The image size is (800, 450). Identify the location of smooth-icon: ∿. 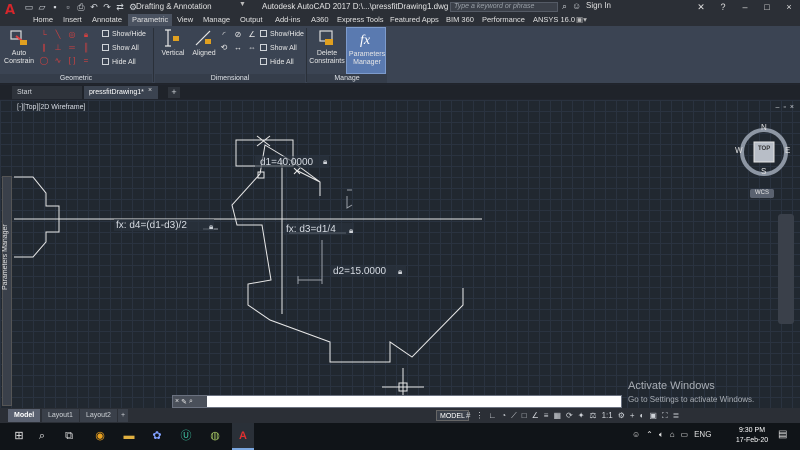
(58, 61).